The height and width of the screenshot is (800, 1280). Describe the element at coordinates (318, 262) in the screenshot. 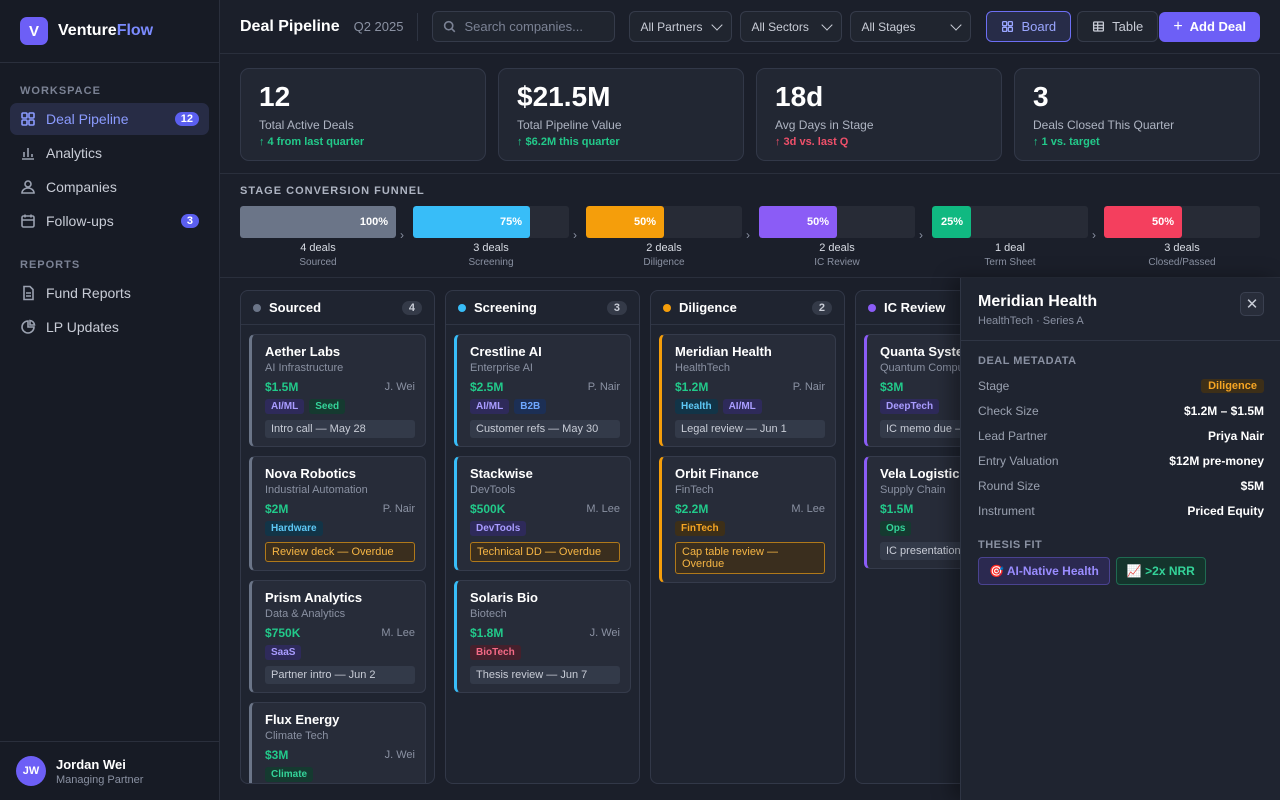

I see `funnel-stage-name: Sourced` at that location.